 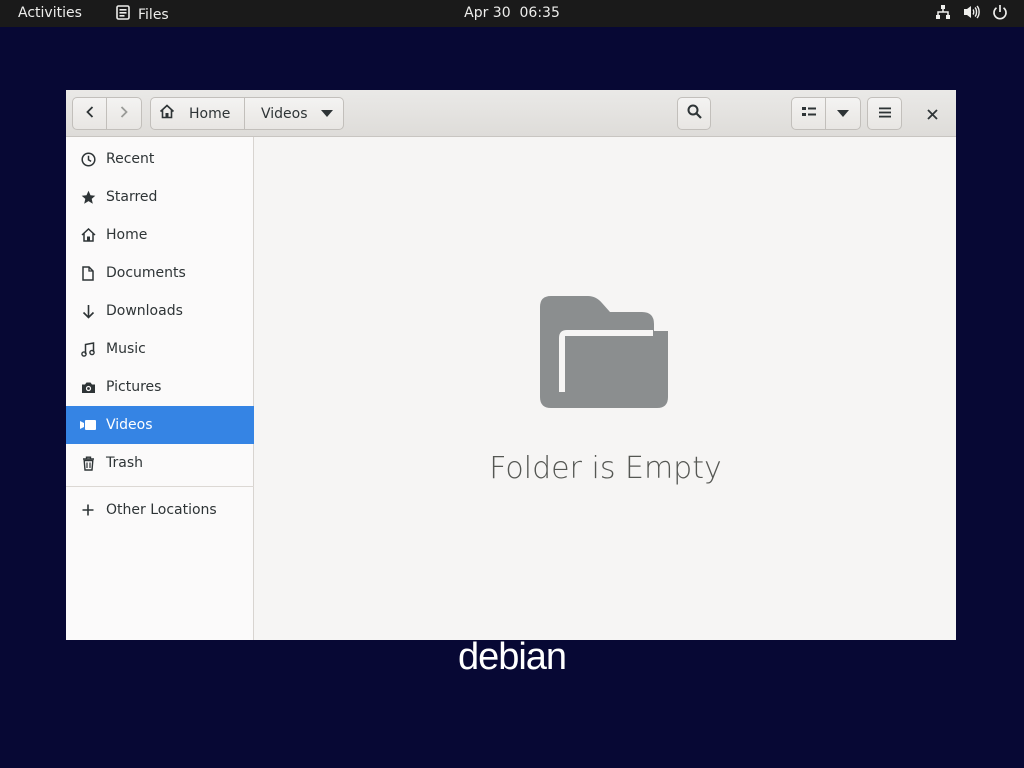 I want to click on top-bar: Activities Files Apr 30 06:35, so click(x=512, y=13).